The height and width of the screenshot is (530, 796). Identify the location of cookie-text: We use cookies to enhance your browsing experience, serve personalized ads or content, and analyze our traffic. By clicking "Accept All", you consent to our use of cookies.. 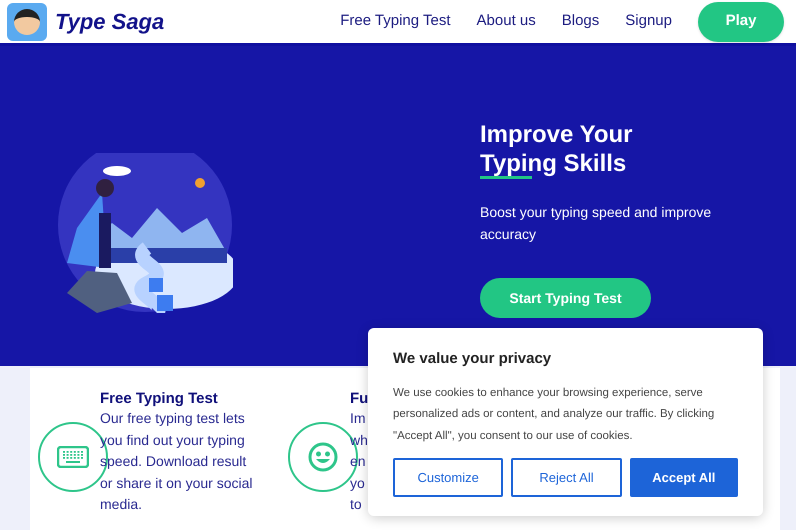
(554, 415).